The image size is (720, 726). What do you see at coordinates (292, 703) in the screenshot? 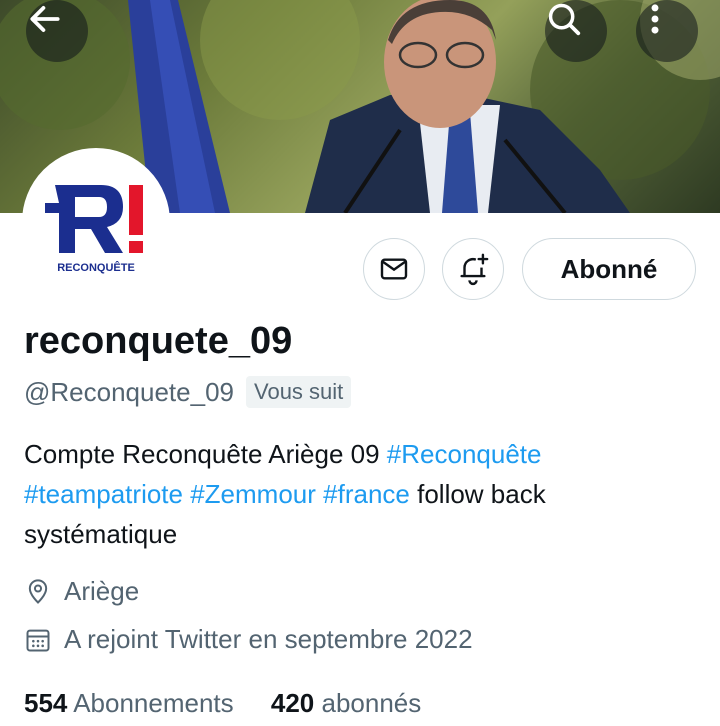
I see `followers-count: 420` at bounding box center [292, 703].